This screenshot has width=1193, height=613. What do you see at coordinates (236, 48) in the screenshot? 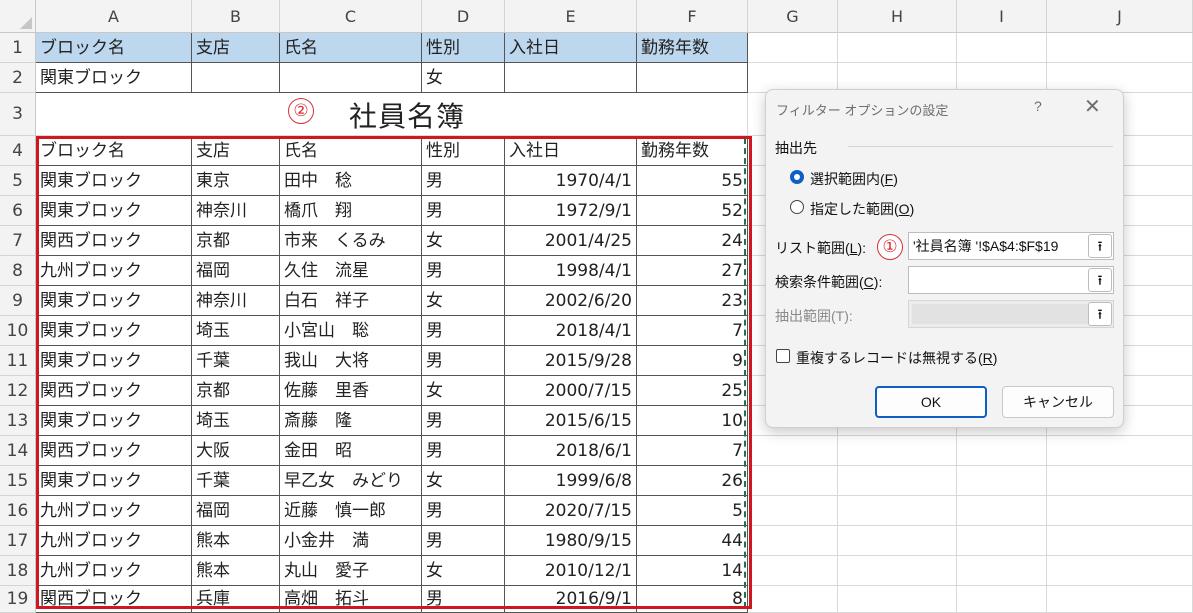
I see `criteria-header-cell: 支店` at bounding box center [236, 48].